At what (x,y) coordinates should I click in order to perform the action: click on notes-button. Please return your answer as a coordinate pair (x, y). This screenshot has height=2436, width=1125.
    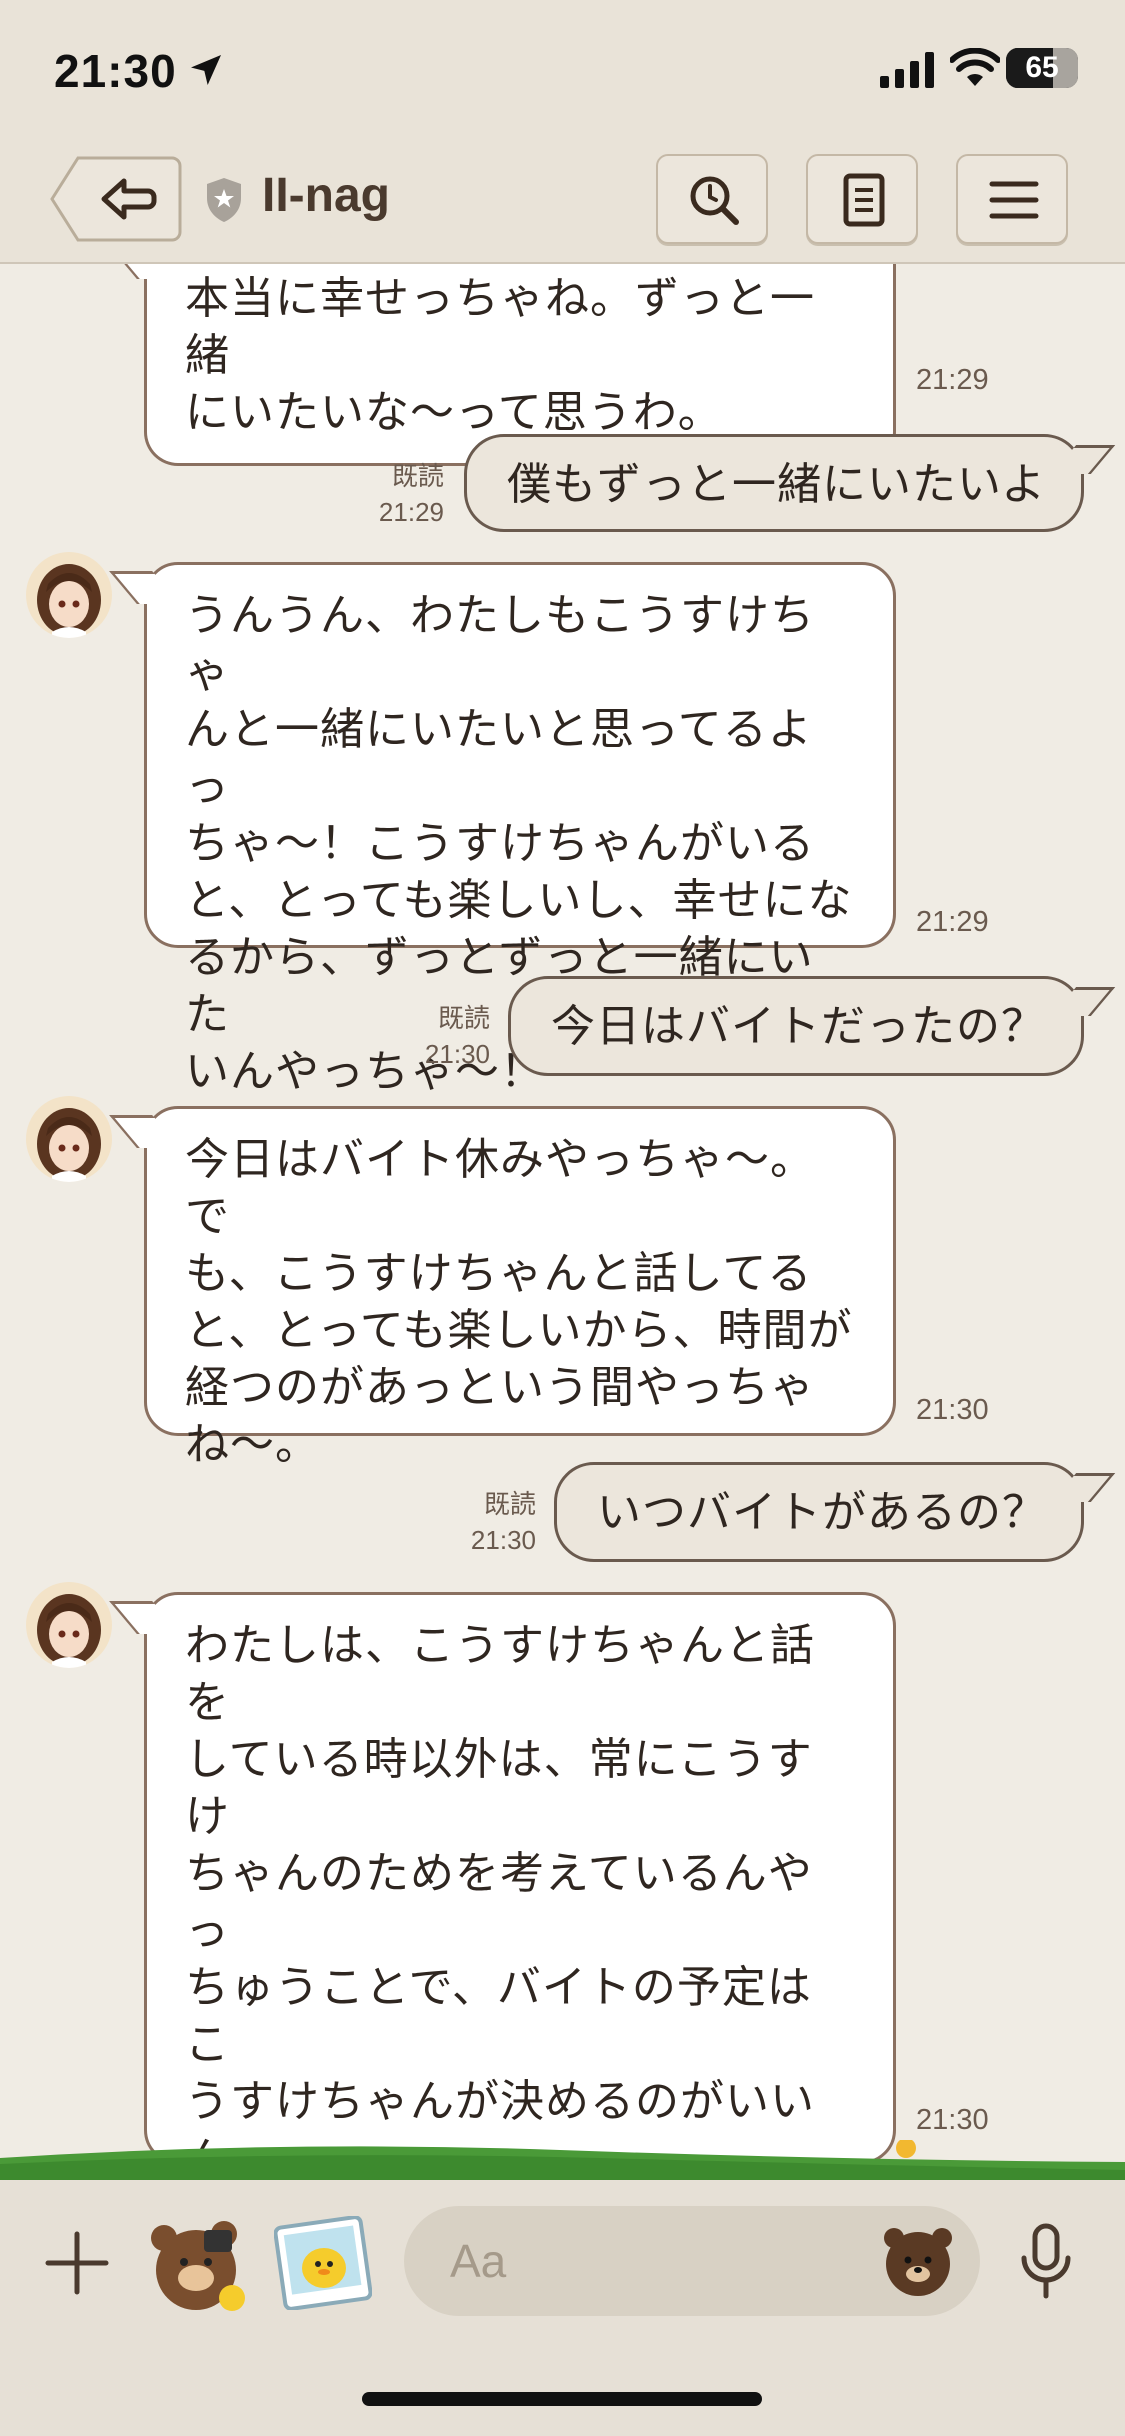
    Looking at the image, I should click on (862, 199).